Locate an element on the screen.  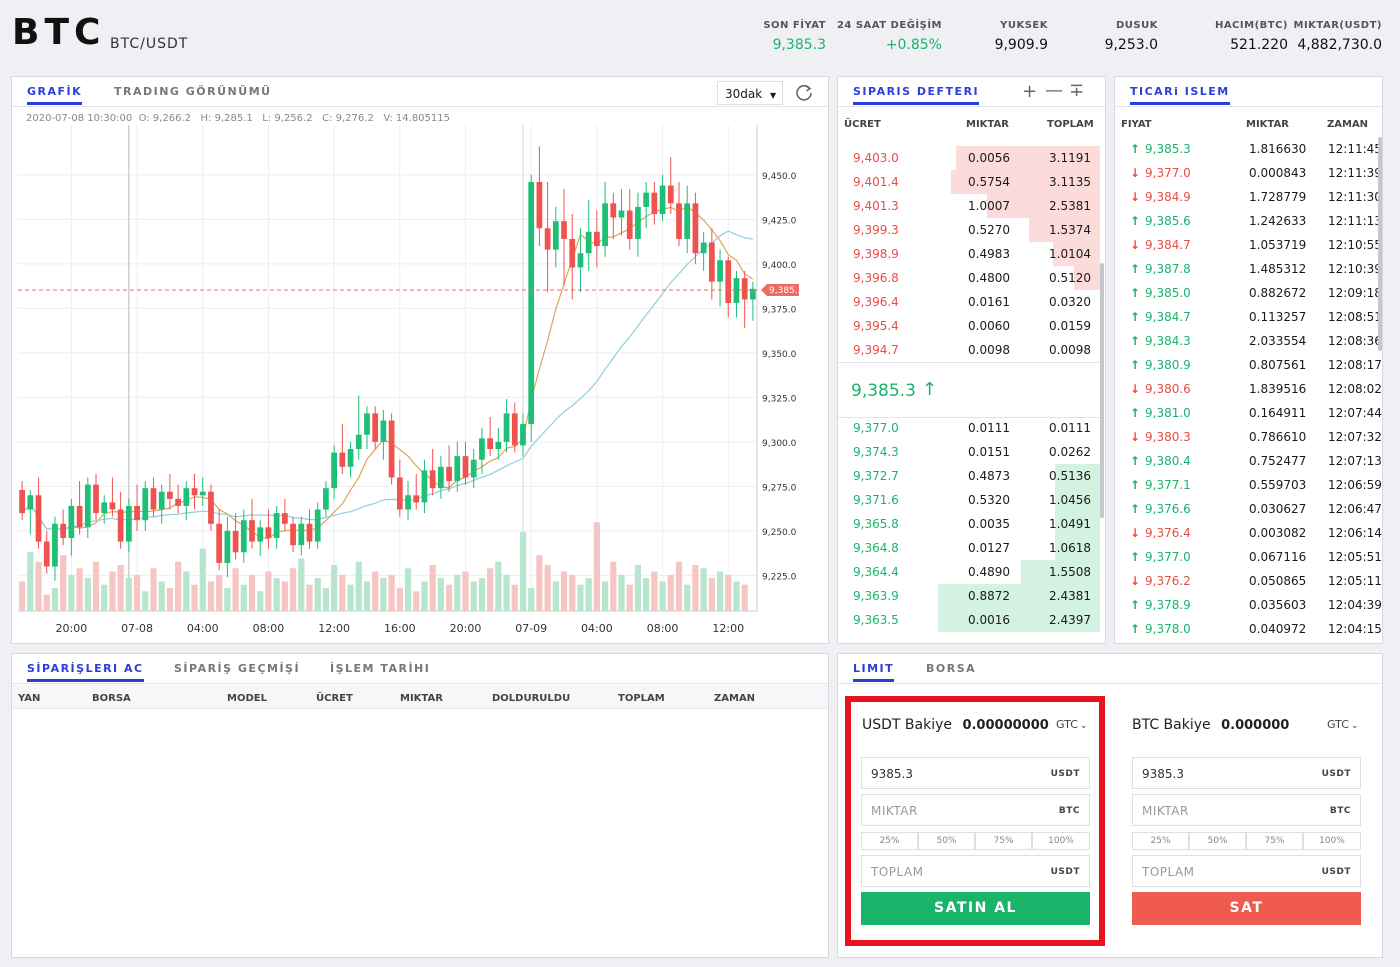
sell-pct-50: 50% is located at coordinates (1217, 841).